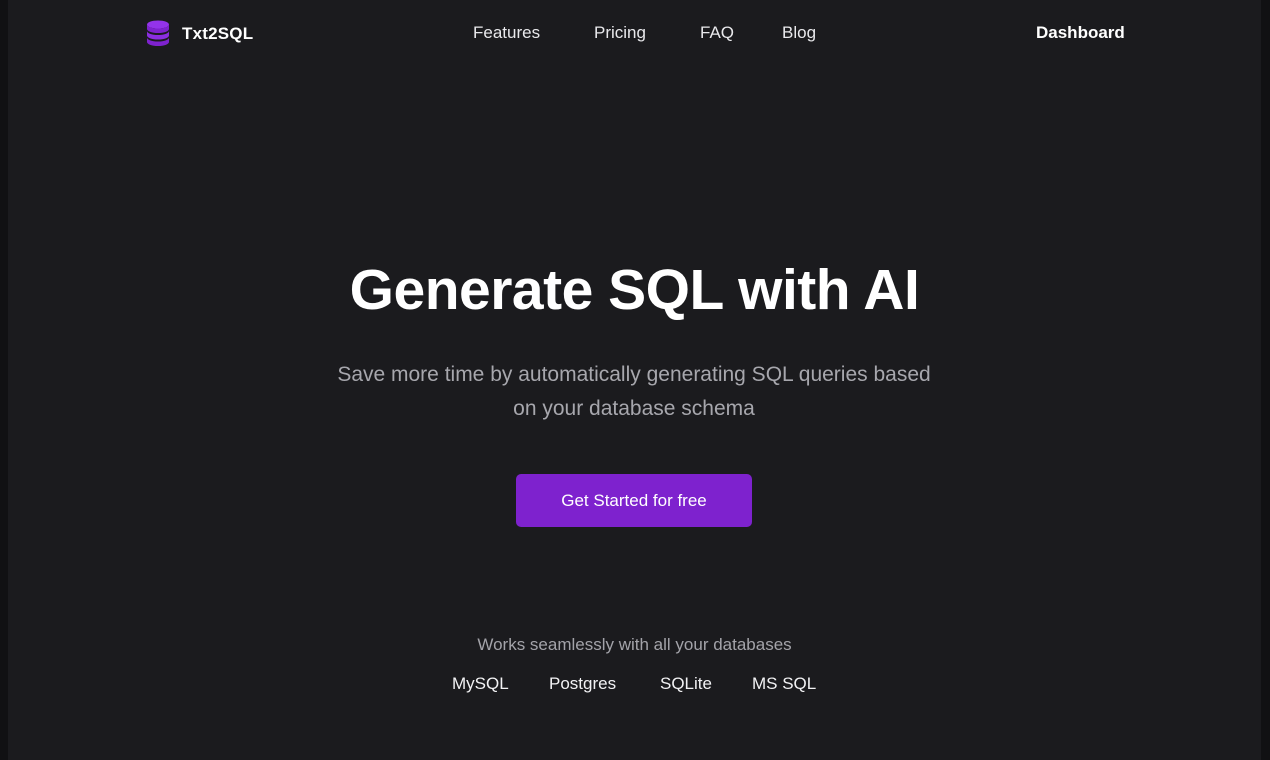  I want to click on databases-caption: Works seamlessly with all your databases, so click(634, 644).